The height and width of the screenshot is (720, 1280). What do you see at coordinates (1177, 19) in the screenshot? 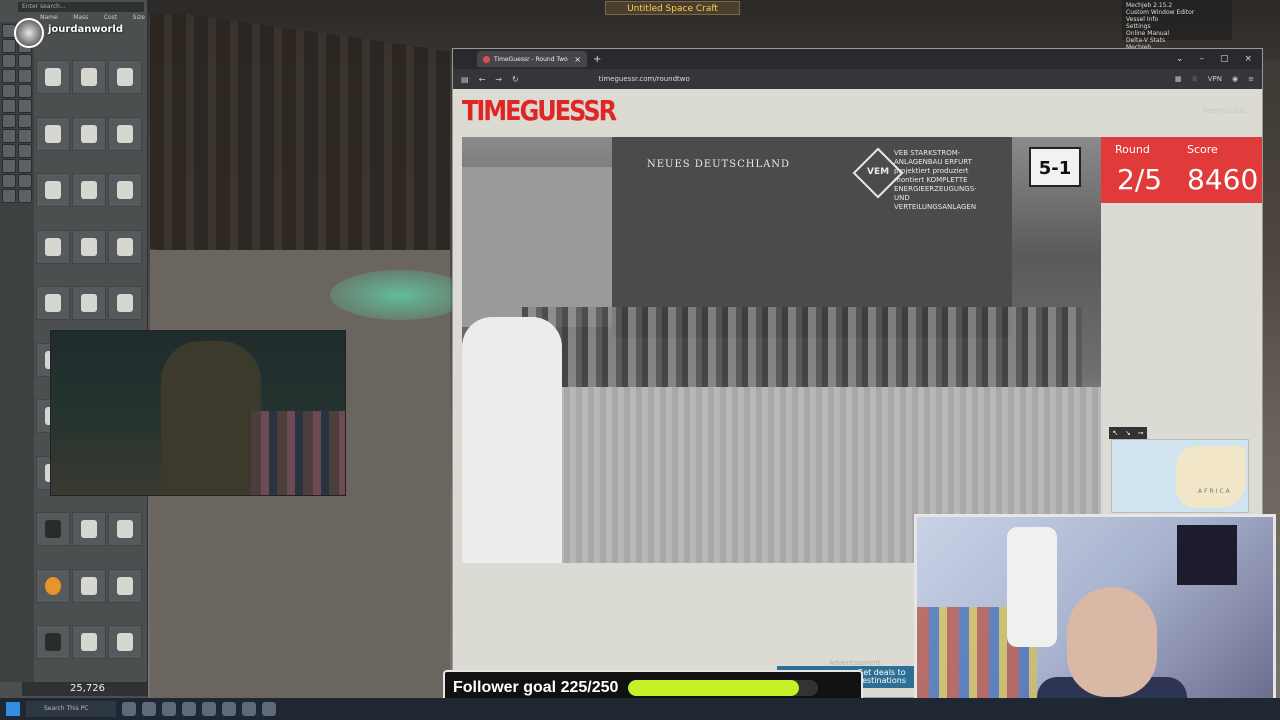
I see `mechjeb-item: Vessel Info` at bounding box center [1177, 19].